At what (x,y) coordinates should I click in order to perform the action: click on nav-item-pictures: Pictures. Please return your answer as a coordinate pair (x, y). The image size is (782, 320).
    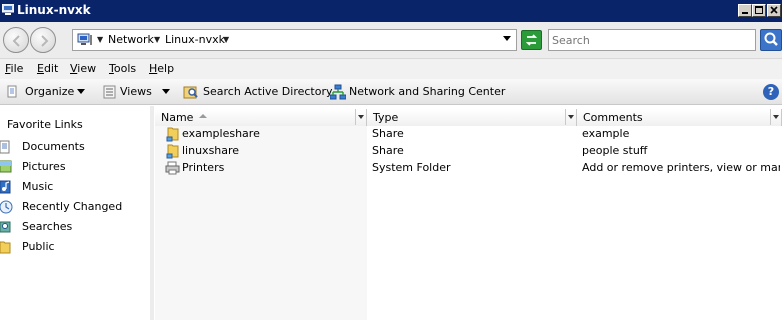
    Looking at the image, I should click on (72, 167).